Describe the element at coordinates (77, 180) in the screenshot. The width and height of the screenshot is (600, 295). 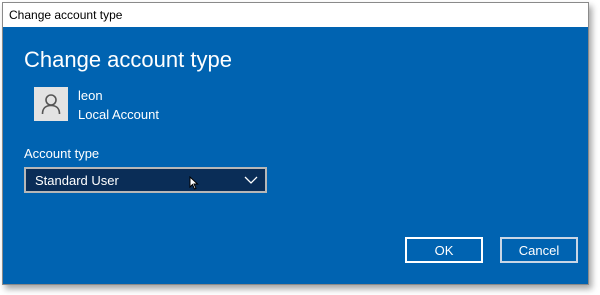
I see `account-type-selected-value: Standard User` at that location.